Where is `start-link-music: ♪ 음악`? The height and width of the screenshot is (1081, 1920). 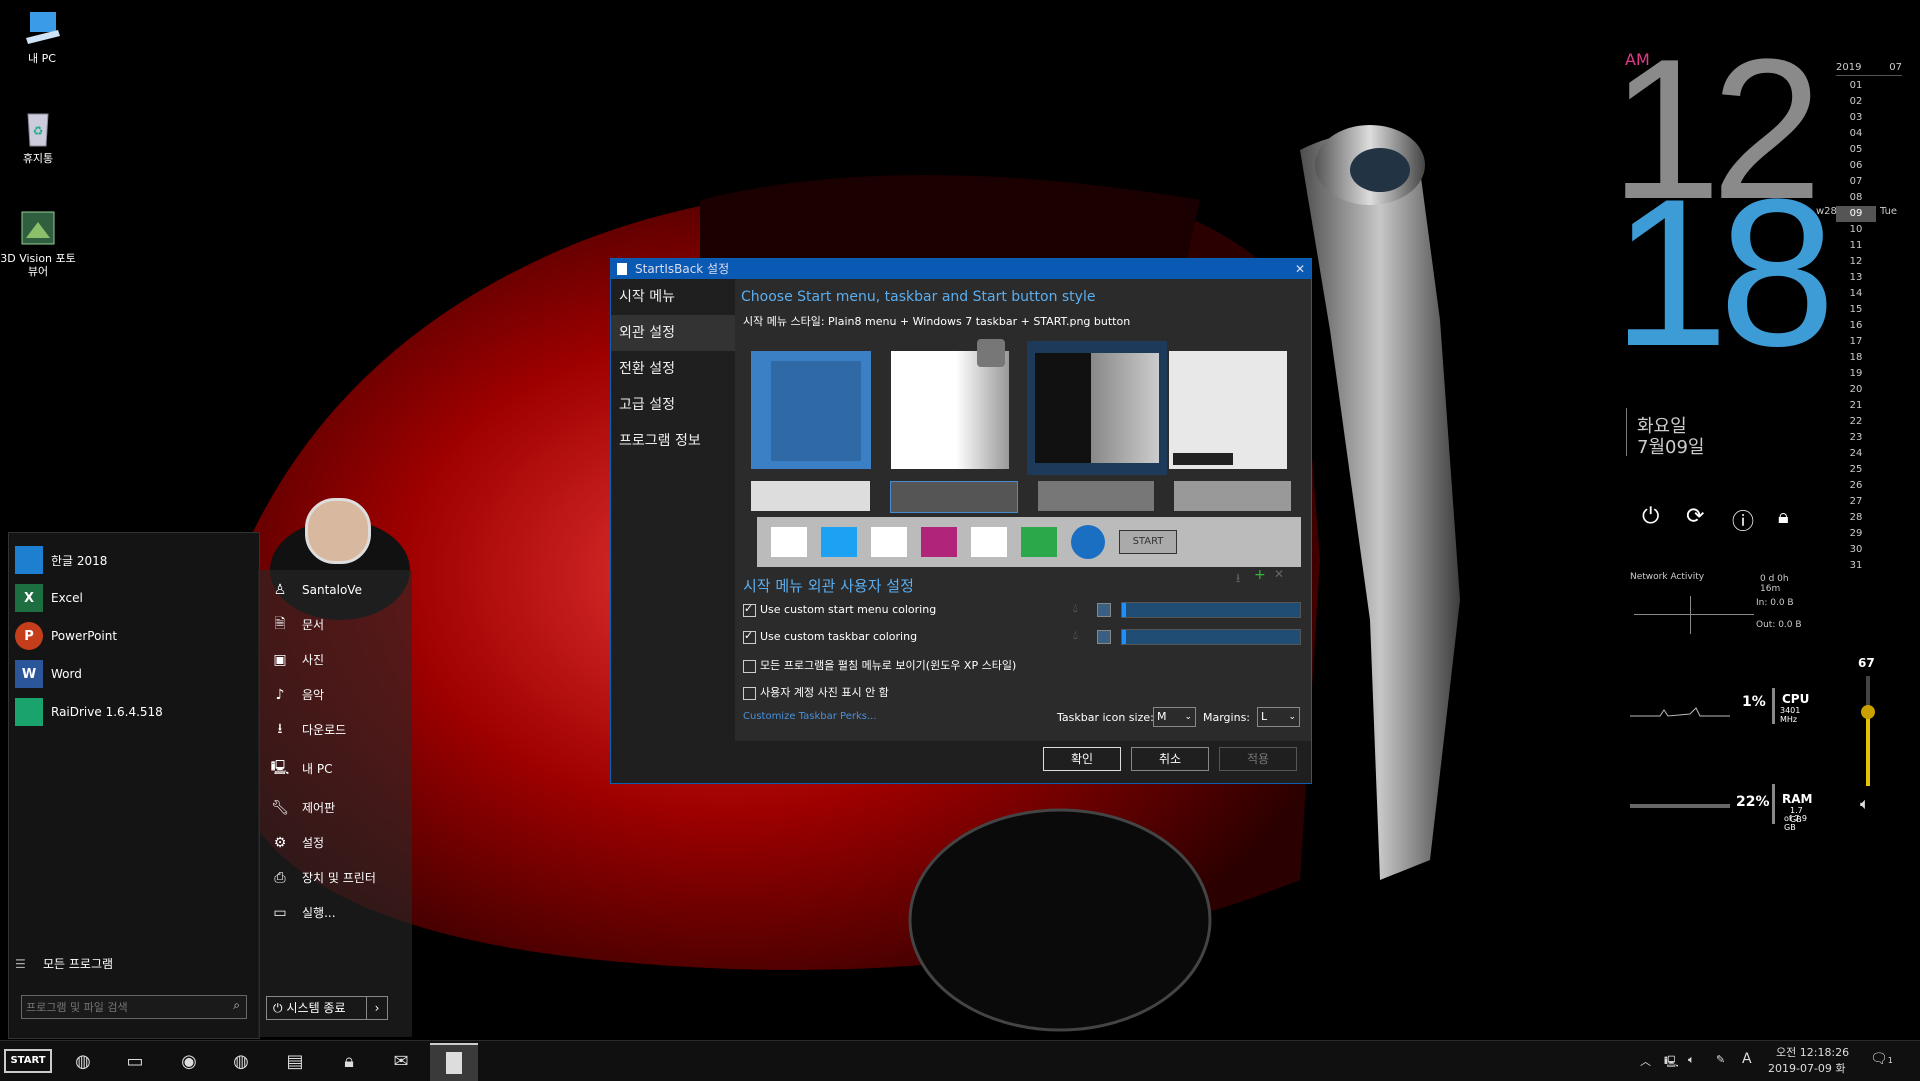 start-link-music: ♪ 음악 is located at coordinates (335, 694).